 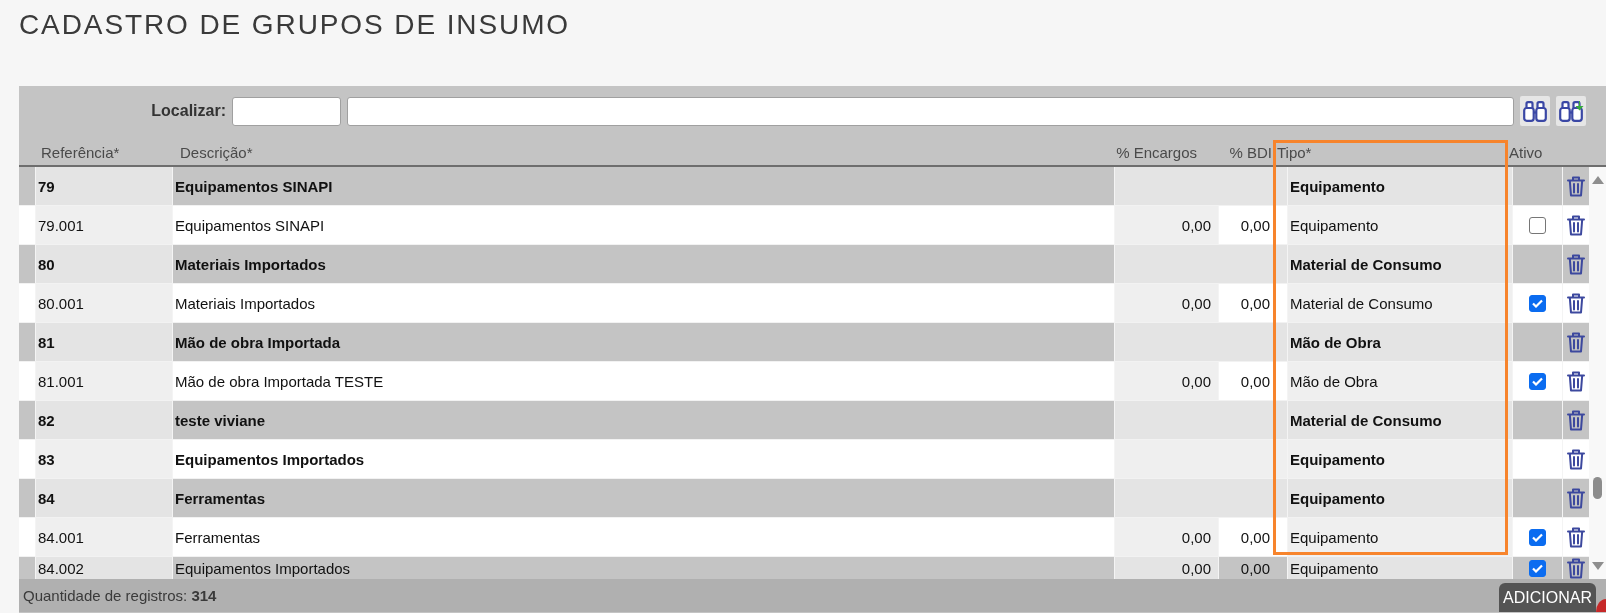 I want to click on record-count: Quantidade de registros: 314, so click(x=120, y=595).